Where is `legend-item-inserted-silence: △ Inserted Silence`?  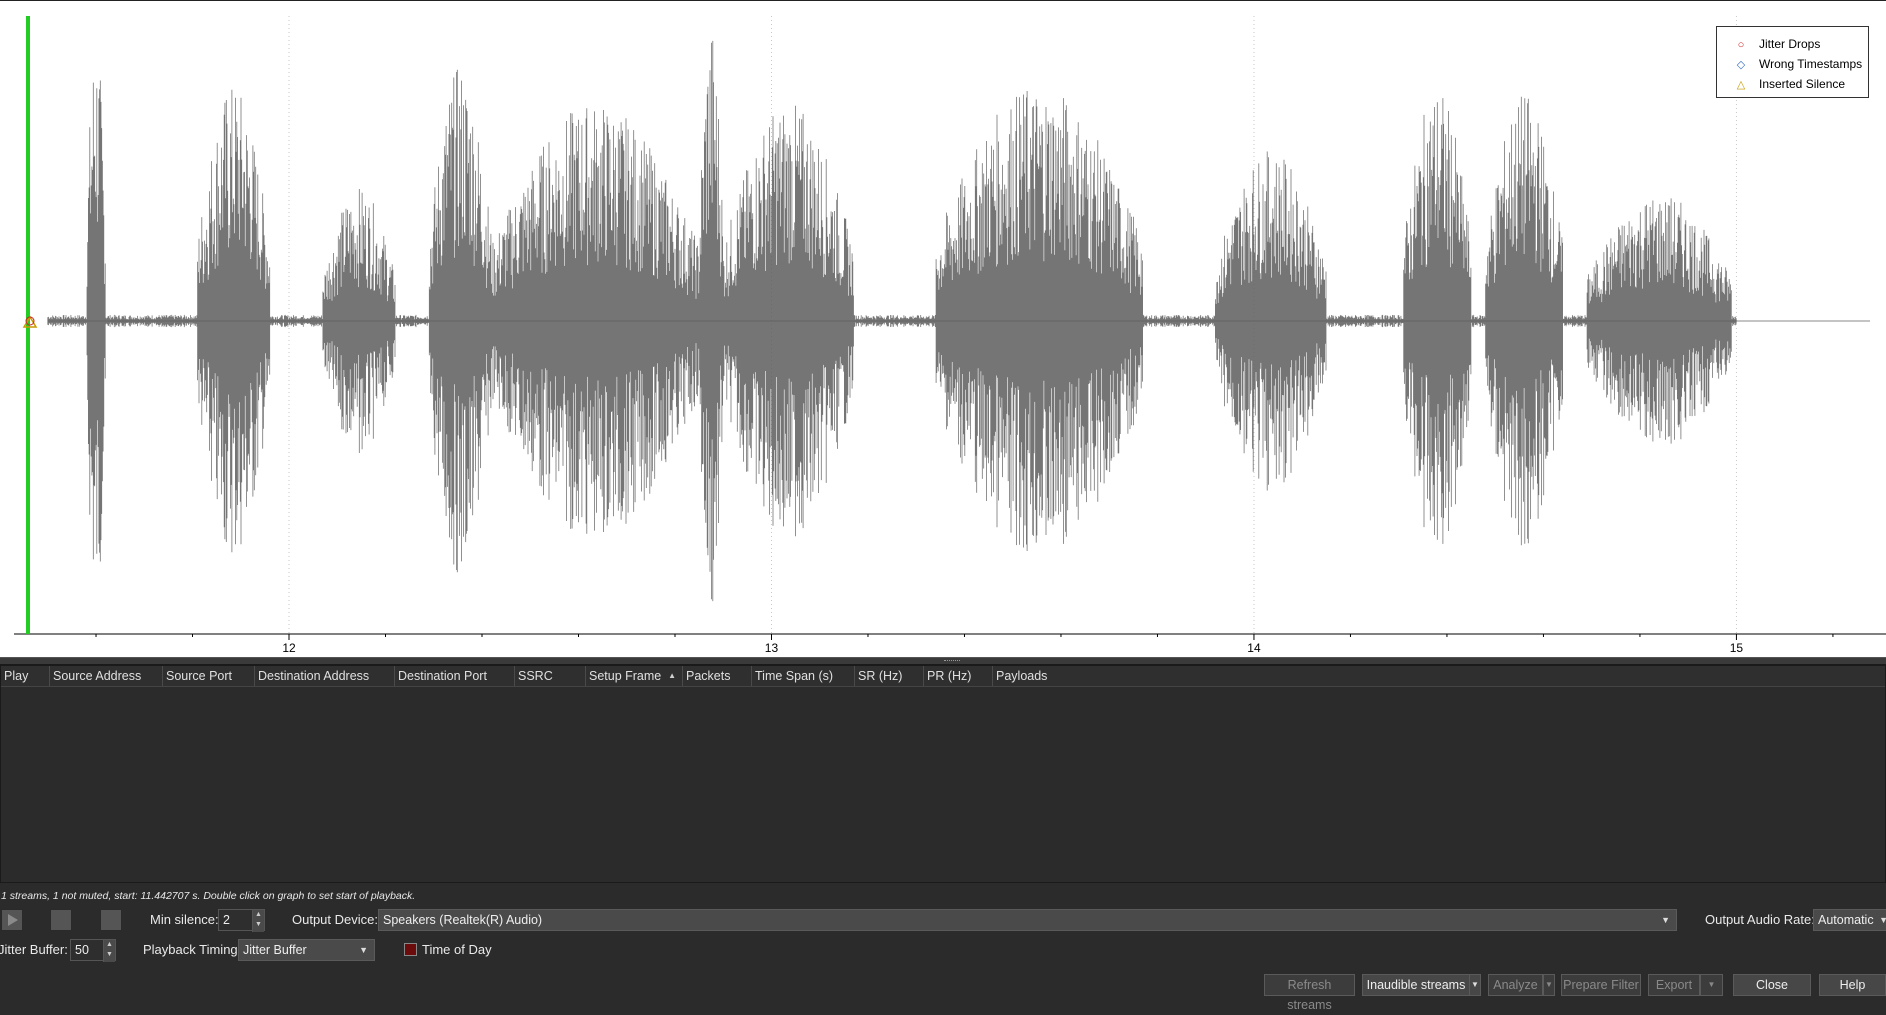
legend-item-inserted-silence: △ Inserted Silence is located at coordinates (1788, 84).